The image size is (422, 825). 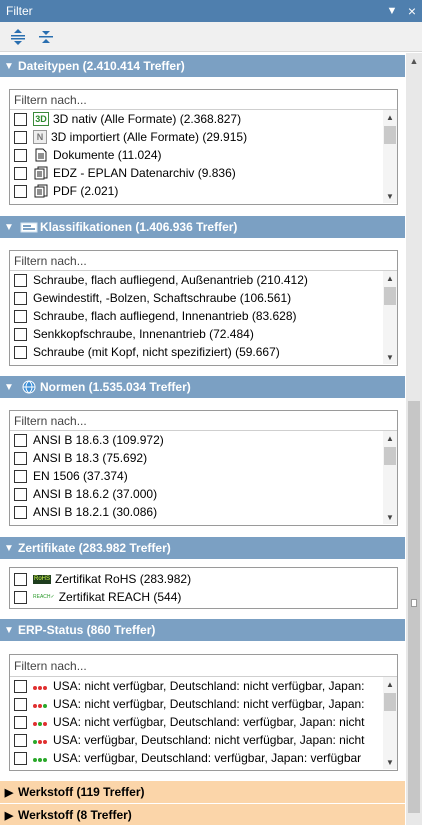 I want to click on section-header-erp-status: ▼ ERP-Status (860 Treffer), so click(x=202, y=630).